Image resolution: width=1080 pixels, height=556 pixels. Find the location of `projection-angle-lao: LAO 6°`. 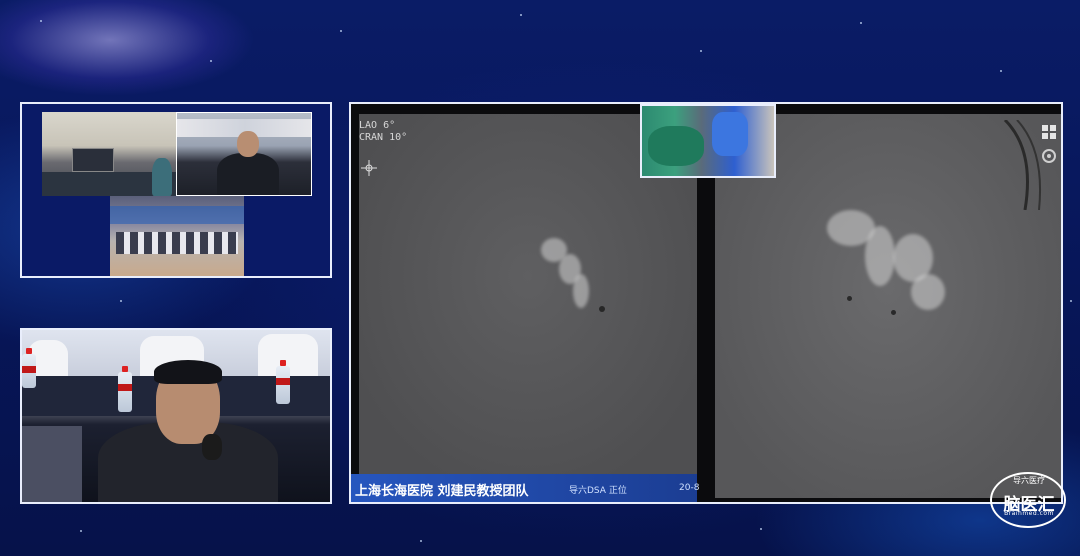

projection-angle-lao: LAO 6° is located at coordinates (377, 125).